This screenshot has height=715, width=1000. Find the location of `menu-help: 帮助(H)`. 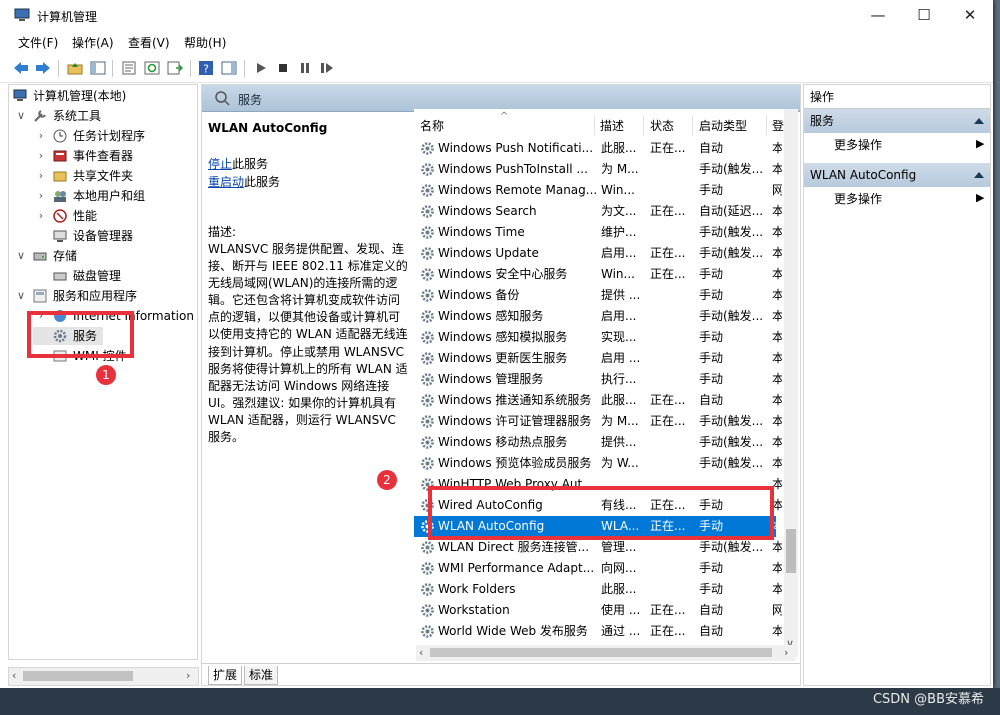

menu-help: 帮助(H) is located at coordinates (205, 42).